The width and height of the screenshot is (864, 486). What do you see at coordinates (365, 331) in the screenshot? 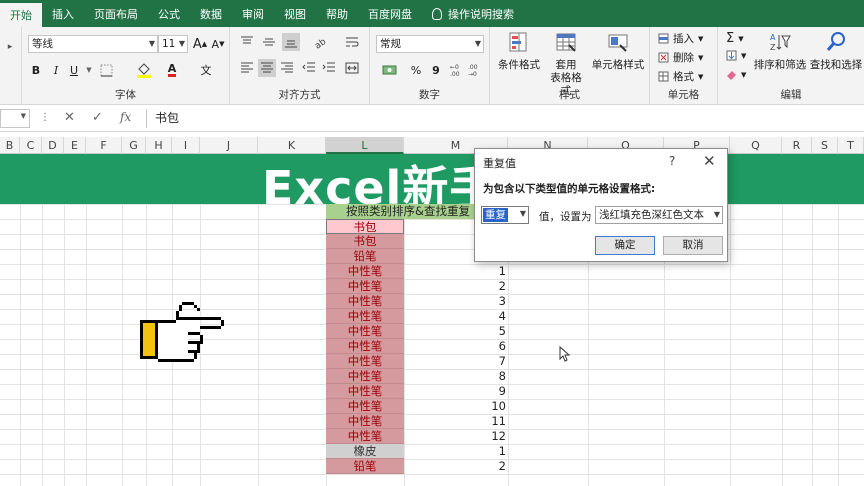
I see `cell-L-8: 中性笔` at bounding box center [365, 331].